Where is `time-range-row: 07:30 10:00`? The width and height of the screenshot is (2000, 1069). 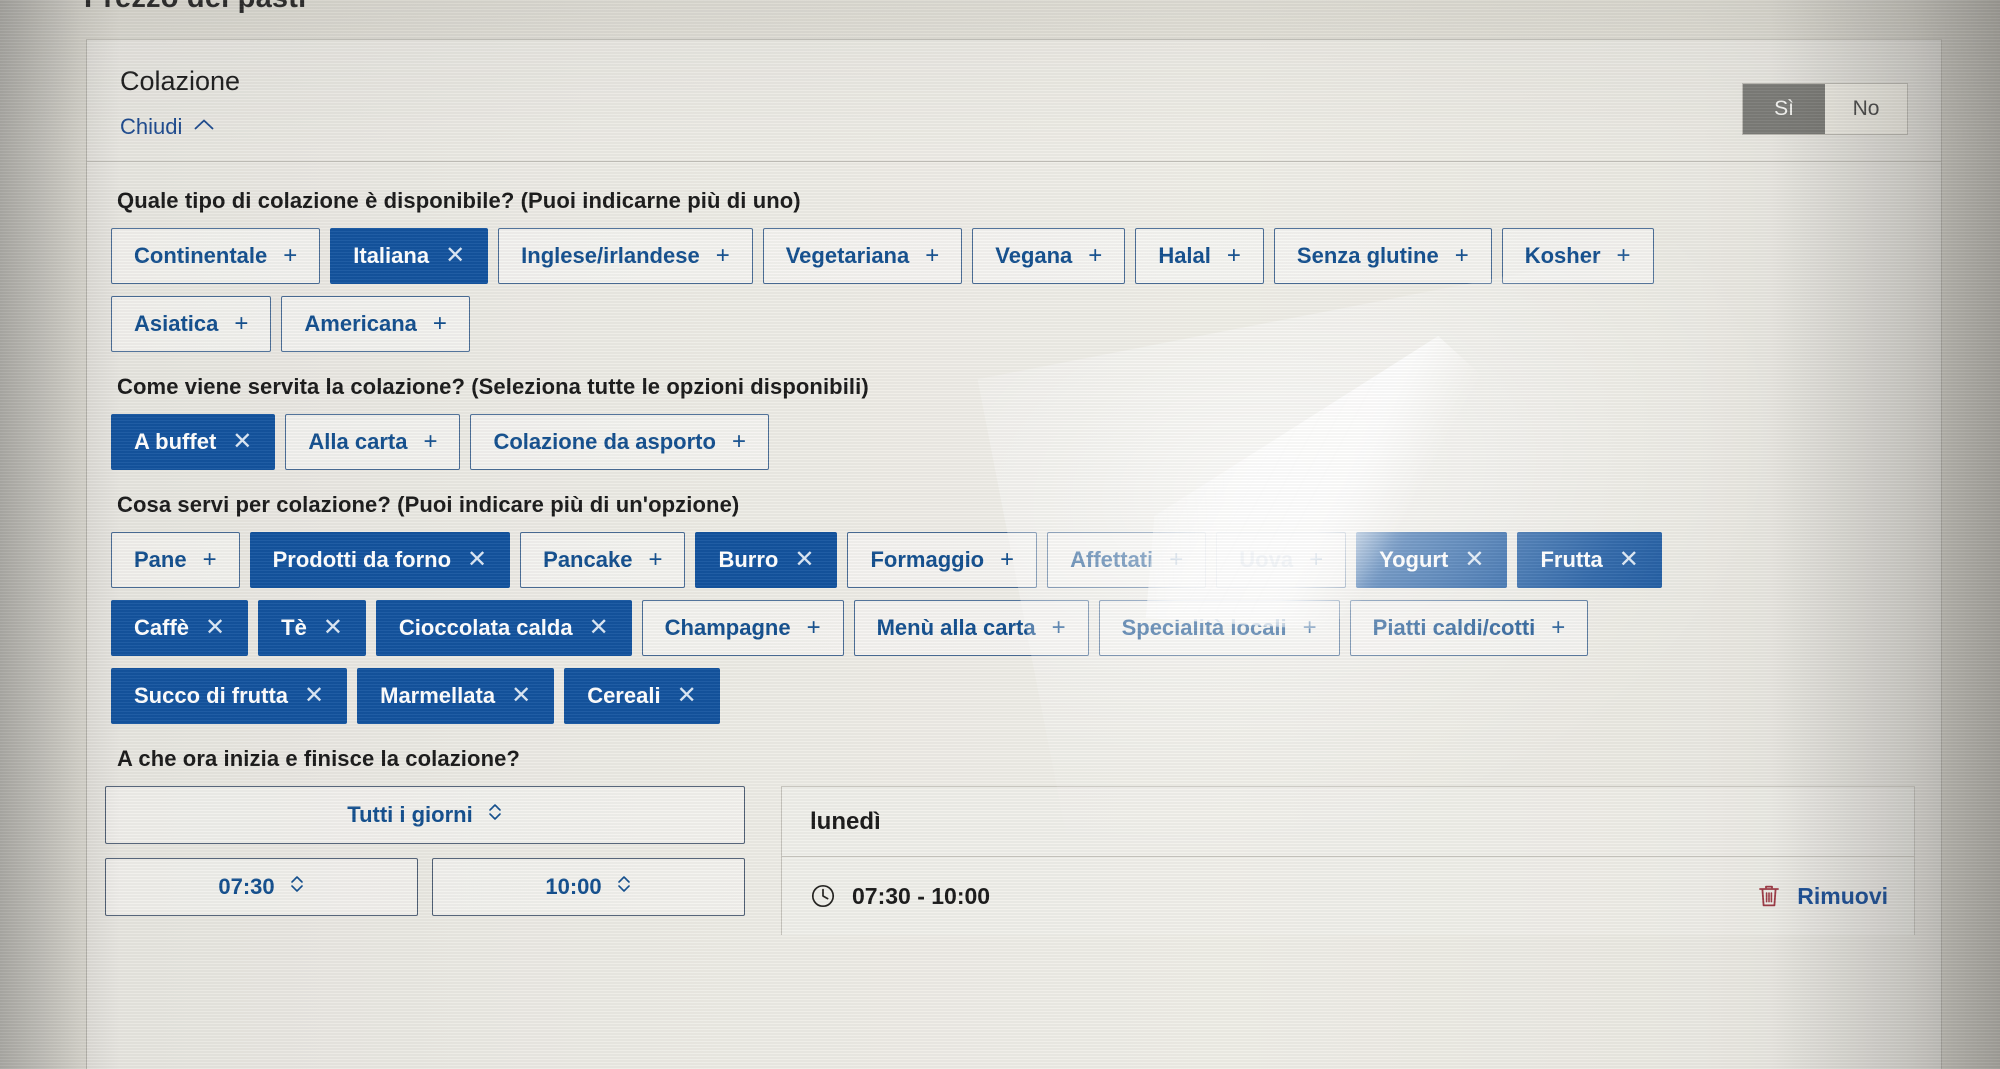
time-range-row: 07:30 10:00 is located at coordinates (425, 887).